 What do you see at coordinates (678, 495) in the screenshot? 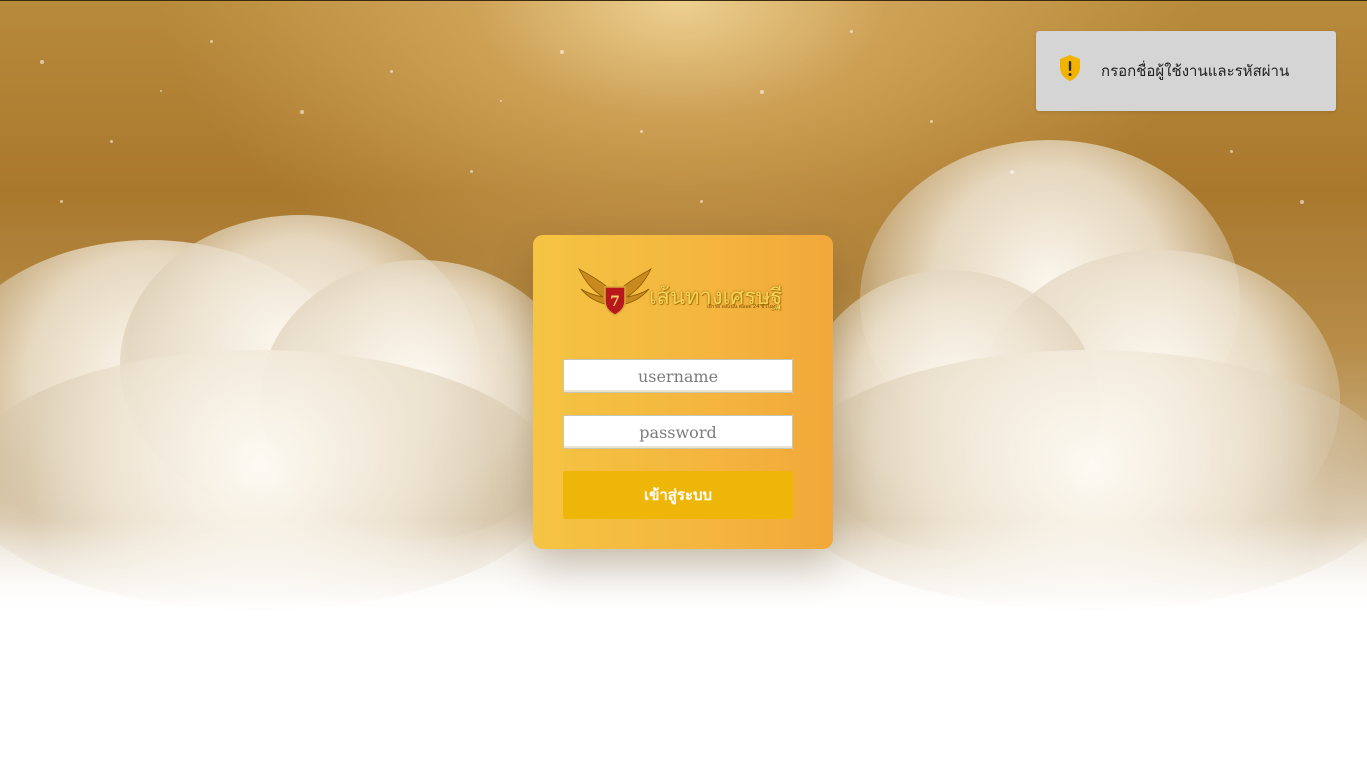
I see `login-button: เข้าสู่ระบบ` at bounding box center [678, 495].